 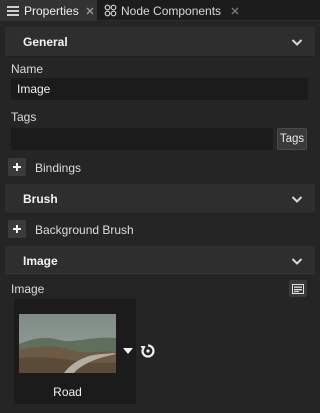 I want to click on image-asset-picker: Road, so click(x=75, y=351).